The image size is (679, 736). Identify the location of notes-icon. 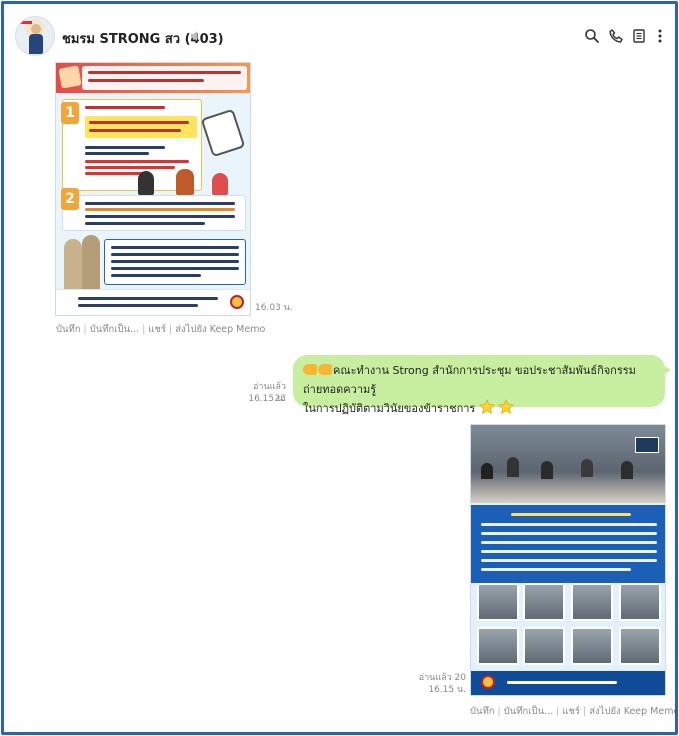
(639, 36).